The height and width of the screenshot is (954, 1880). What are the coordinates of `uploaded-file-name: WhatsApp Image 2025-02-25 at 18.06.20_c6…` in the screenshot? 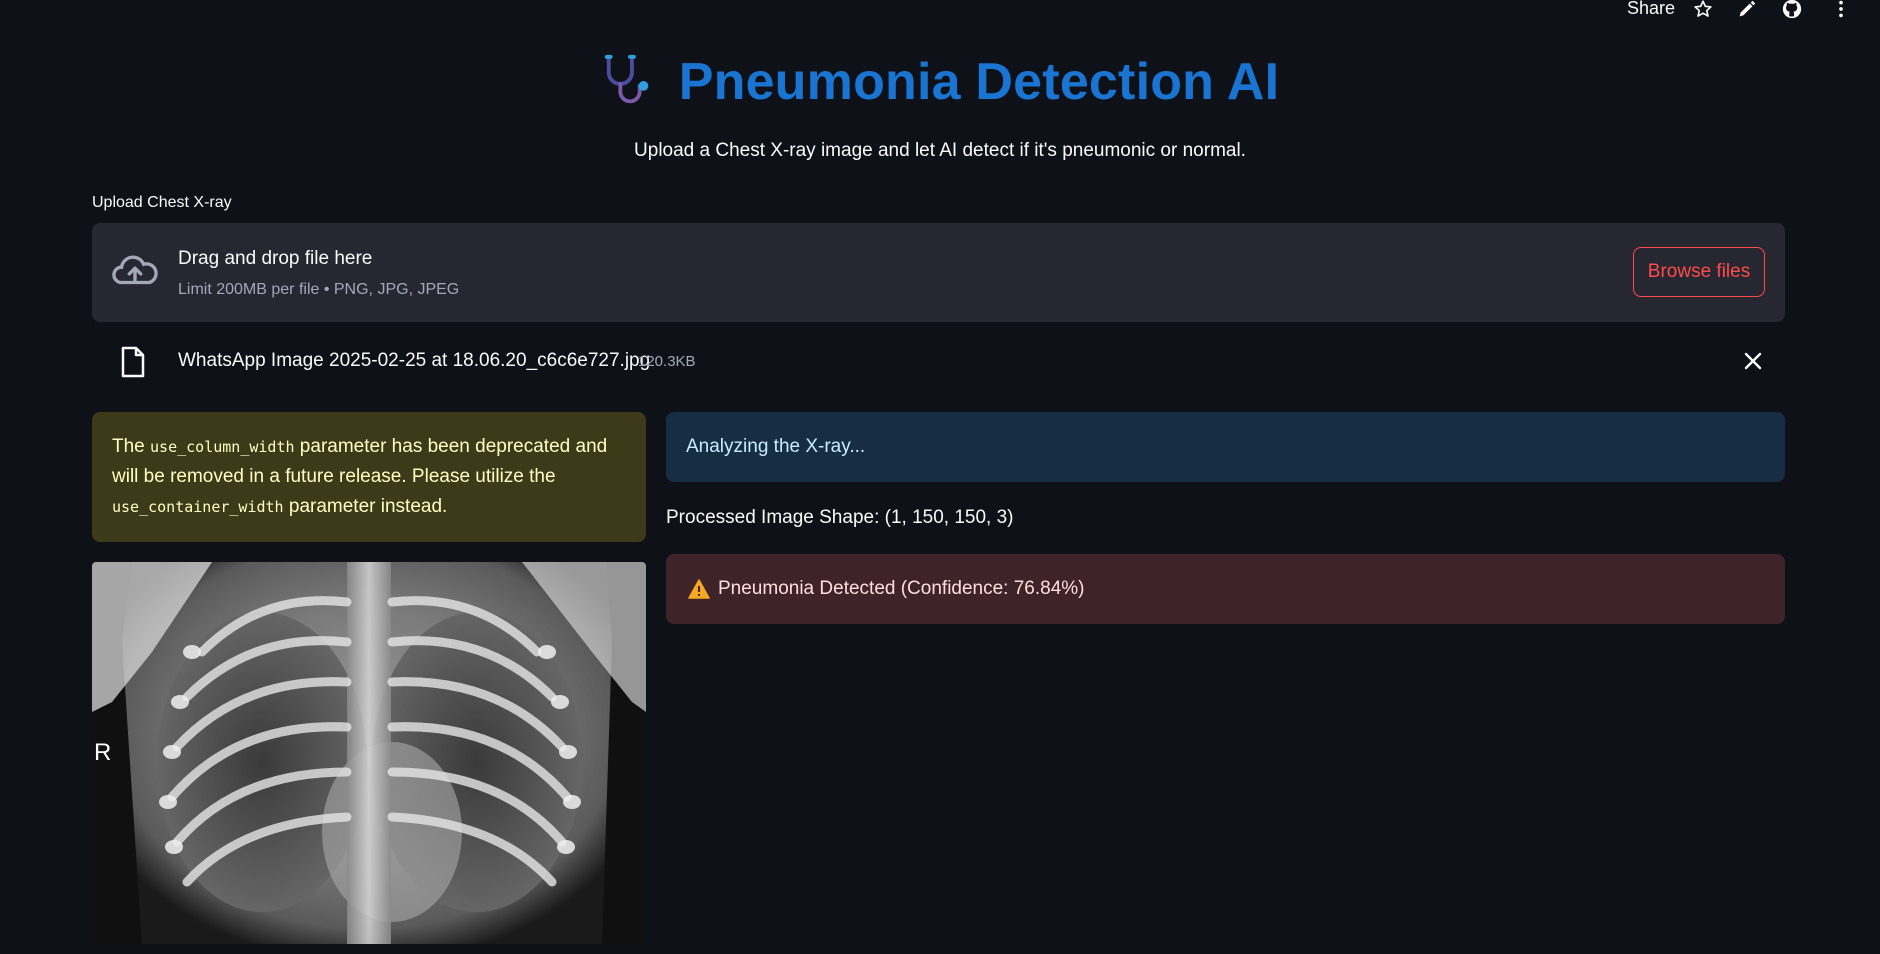 It's located at (414, 360).